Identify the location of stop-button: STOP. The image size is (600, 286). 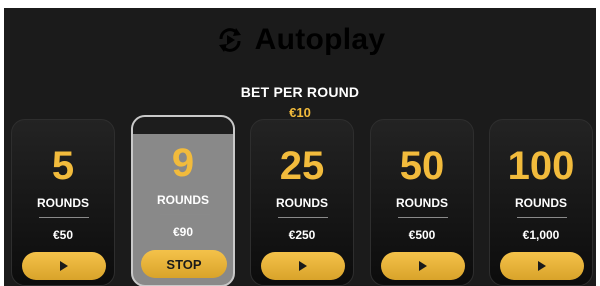
(184, 264).